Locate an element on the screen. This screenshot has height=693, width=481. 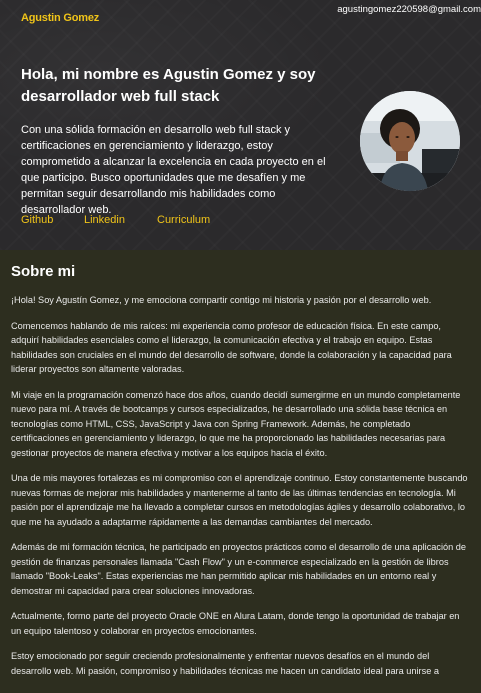
about-title: Sobre mi is located at coordinates (43, 271).